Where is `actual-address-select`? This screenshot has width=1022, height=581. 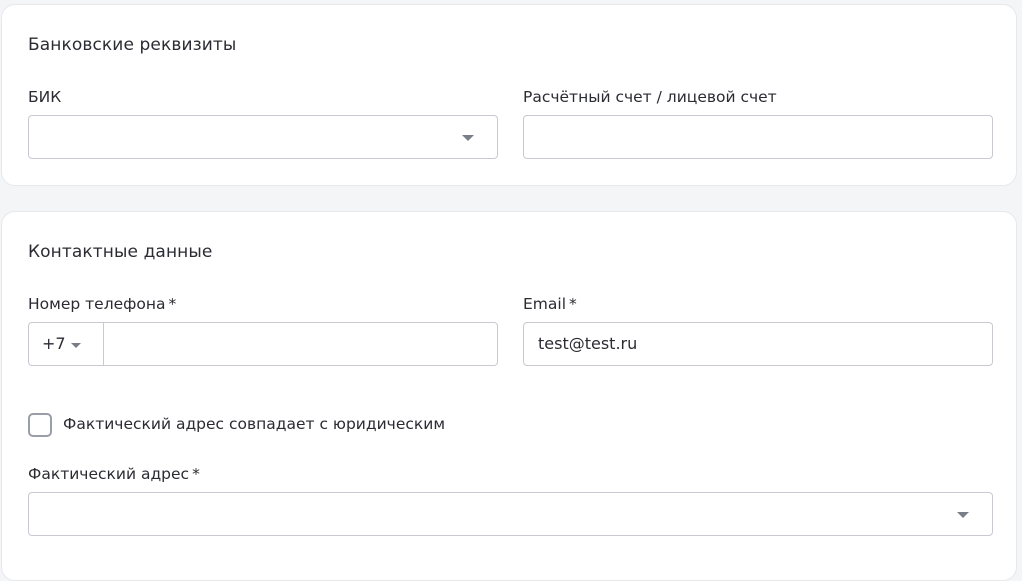 actual-address-select is located at coordinates (510, 514).